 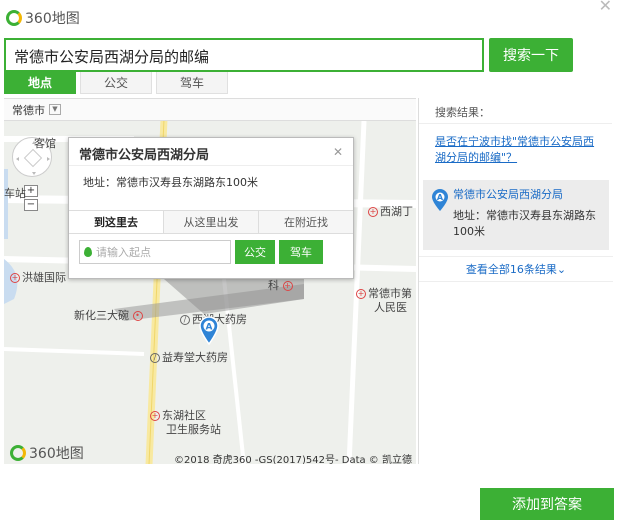 I want to click on city-name: 常德市, so click(x=28, y=110).